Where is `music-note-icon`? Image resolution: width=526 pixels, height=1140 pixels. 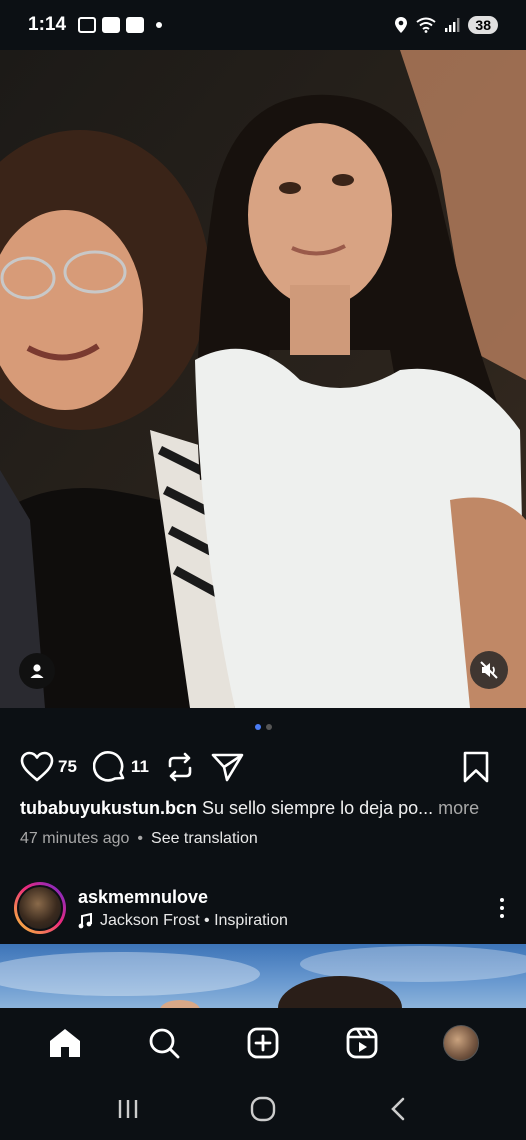
music-note-icon is located at coordinates (85, 920).